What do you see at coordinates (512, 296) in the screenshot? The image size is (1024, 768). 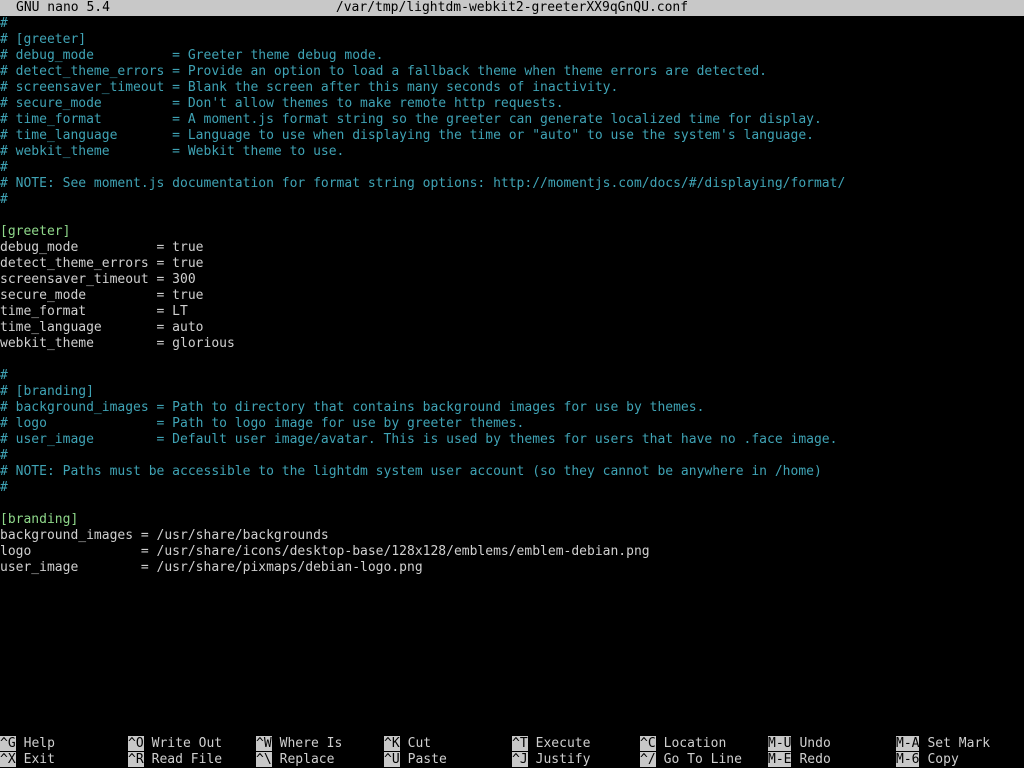 I see `editor-line: secure_mode = true` at bounding box center [512, 296].